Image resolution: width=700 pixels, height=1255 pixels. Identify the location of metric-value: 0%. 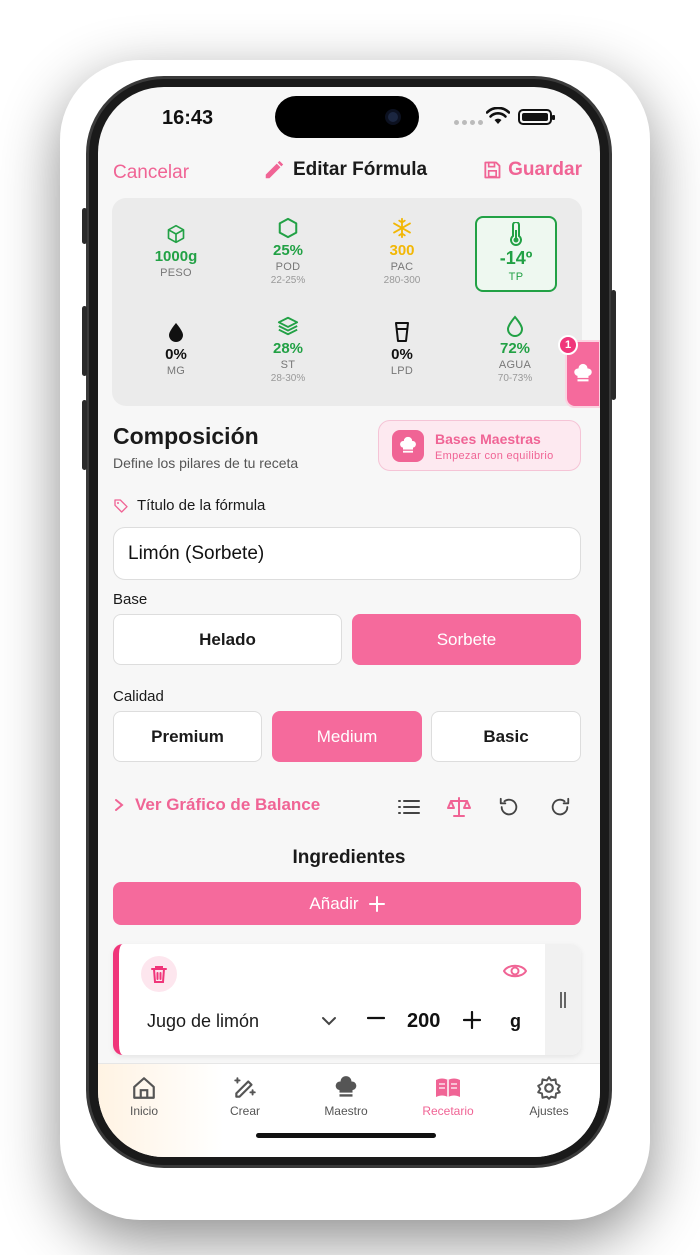
(402, 354).